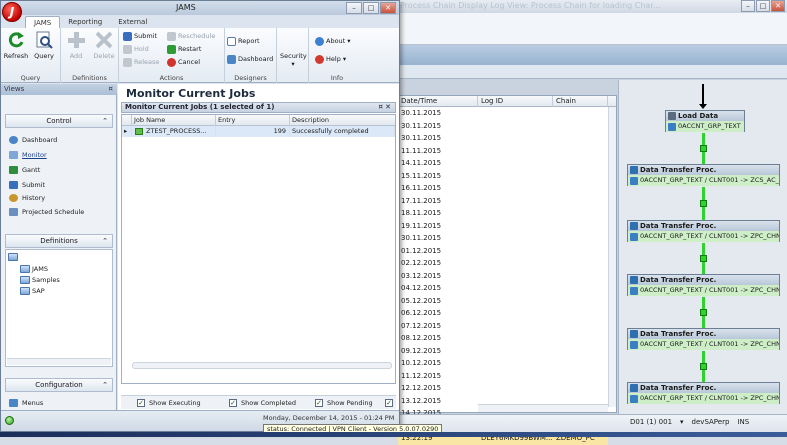 Image resolution: width=787 pixels, height=445 pixels. I want to click on nav-item-projected-schedule: Projected Schedule, so click(46, 212).